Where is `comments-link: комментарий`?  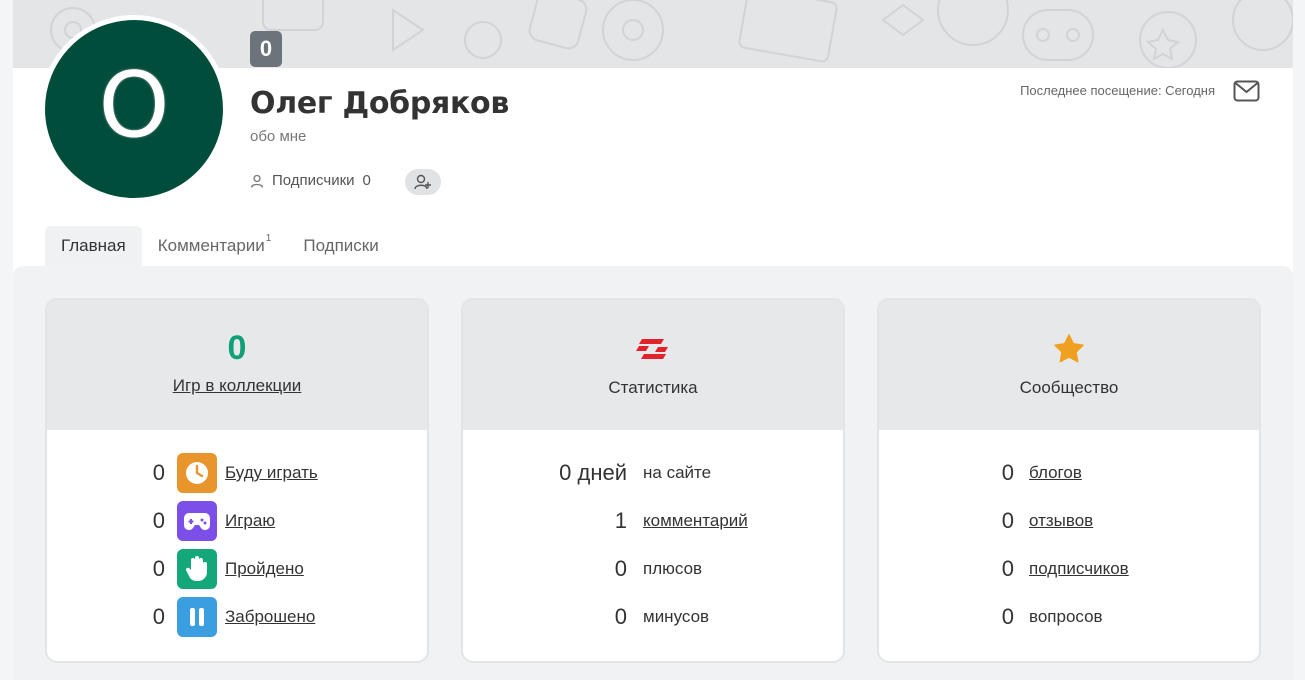 comments-link: комментарий is located at coordinates (695, 521).